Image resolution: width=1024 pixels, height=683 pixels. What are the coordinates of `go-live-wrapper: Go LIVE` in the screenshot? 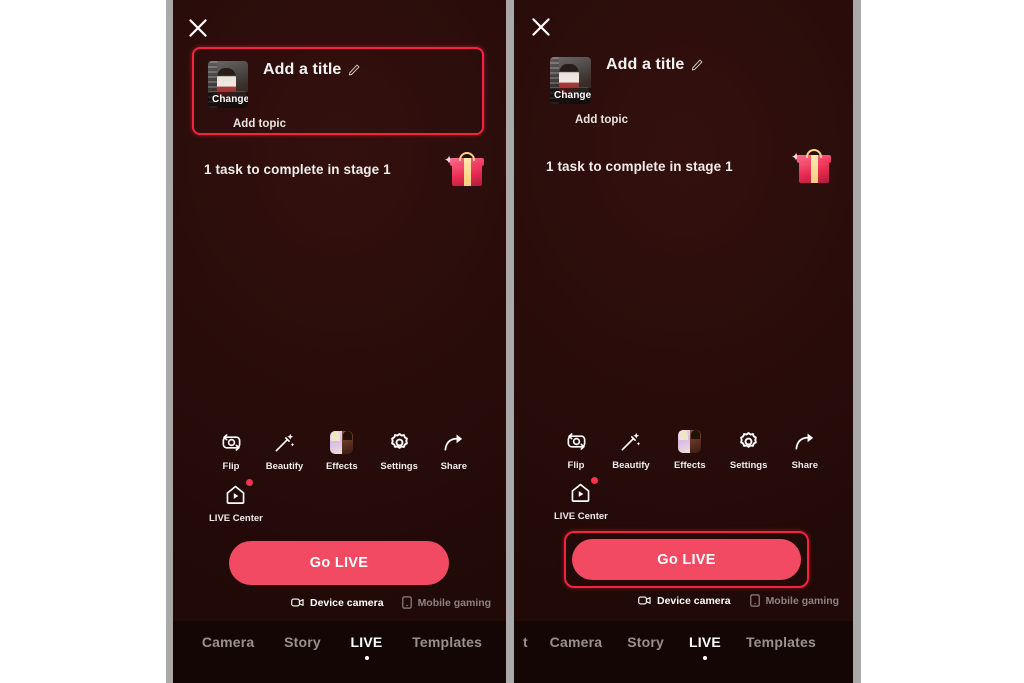 It's located at (339, 563).